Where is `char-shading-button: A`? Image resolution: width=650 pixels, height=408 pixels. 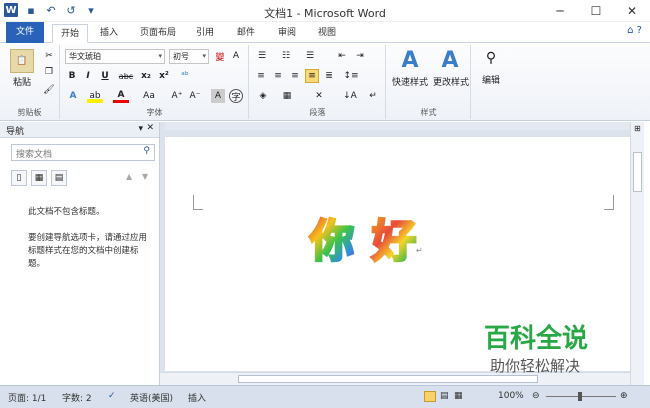 char-shading-button: A is located at coordinates (218, 96).